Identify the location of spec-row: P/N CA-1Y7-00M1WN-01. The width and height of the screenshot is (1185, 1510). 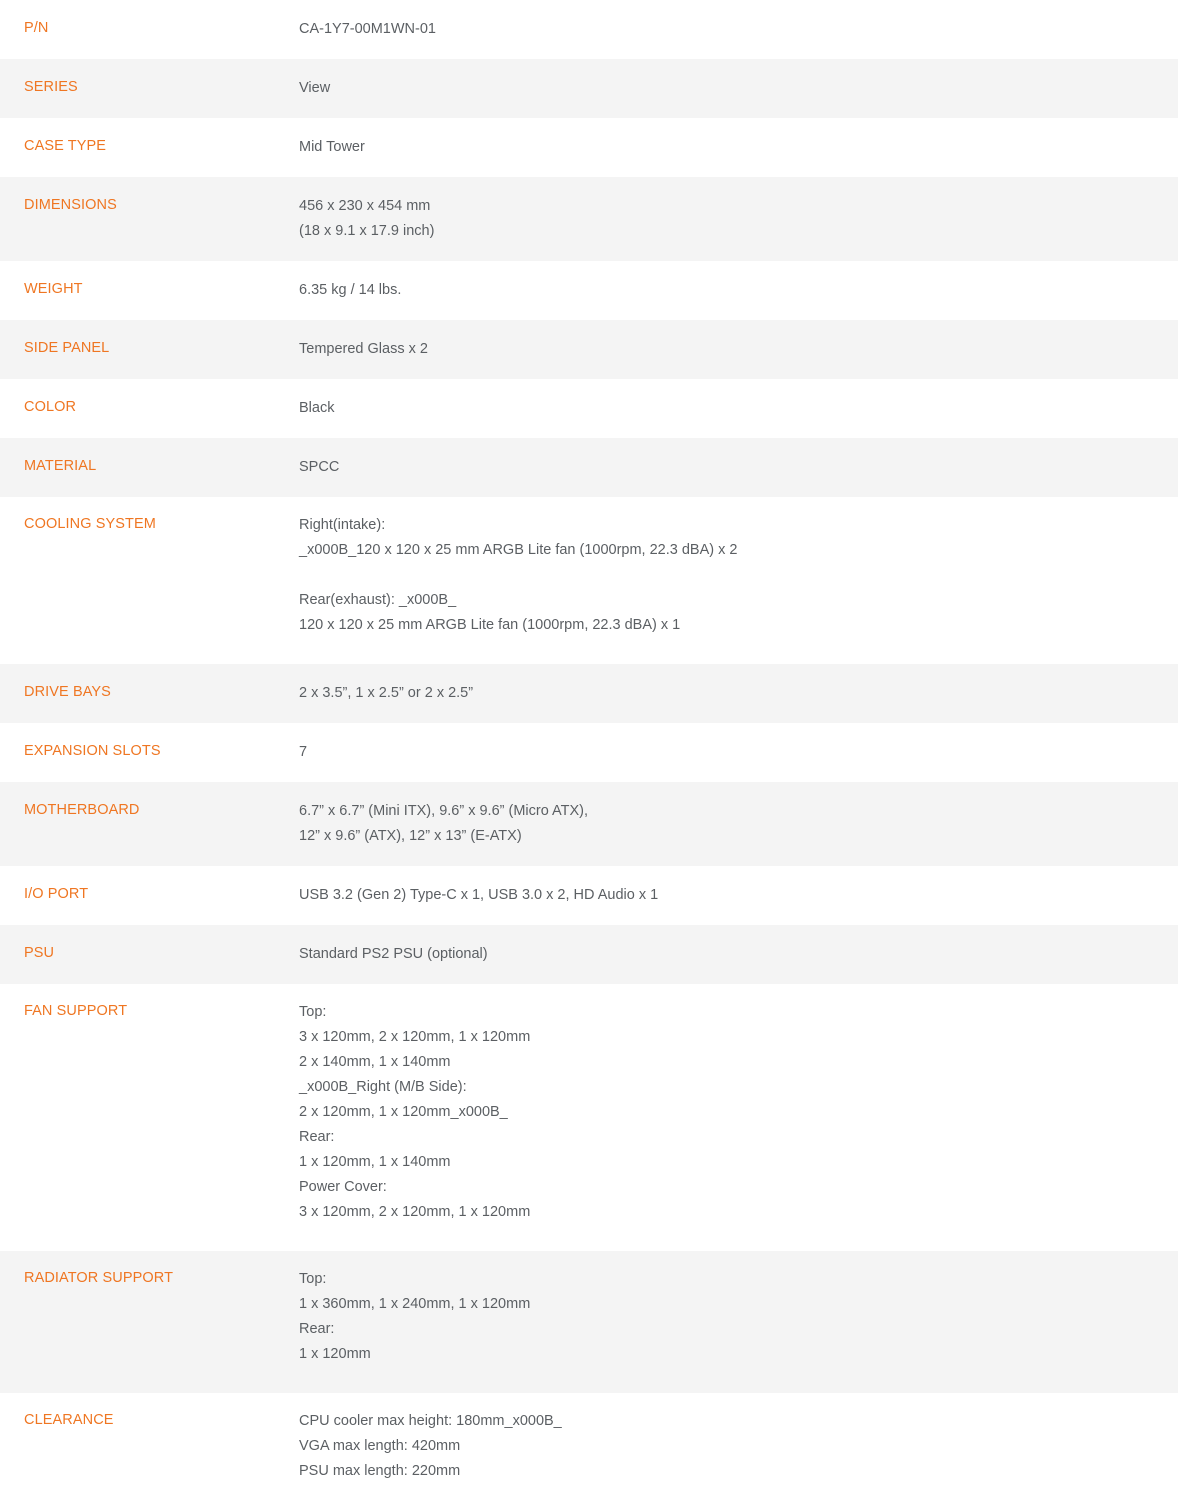
(589, 29).